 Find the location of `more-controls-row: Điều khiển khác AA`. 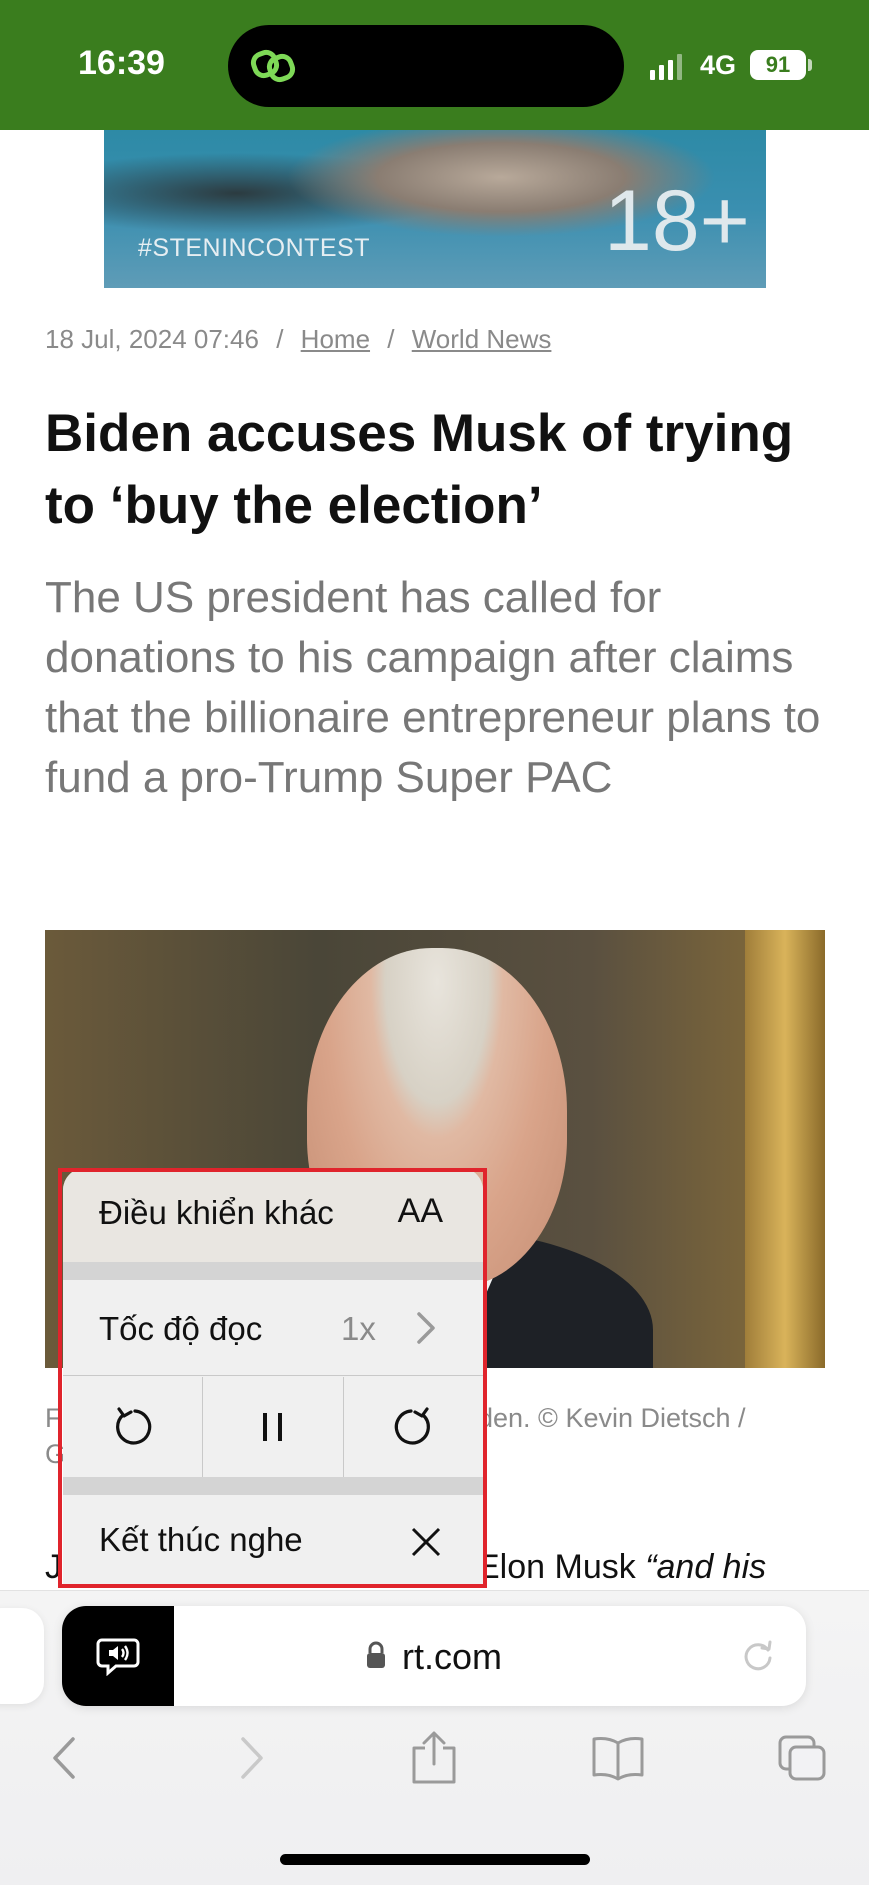

more-controls-row: Điều khiển khác AA is located at coordinates (273, 1215).